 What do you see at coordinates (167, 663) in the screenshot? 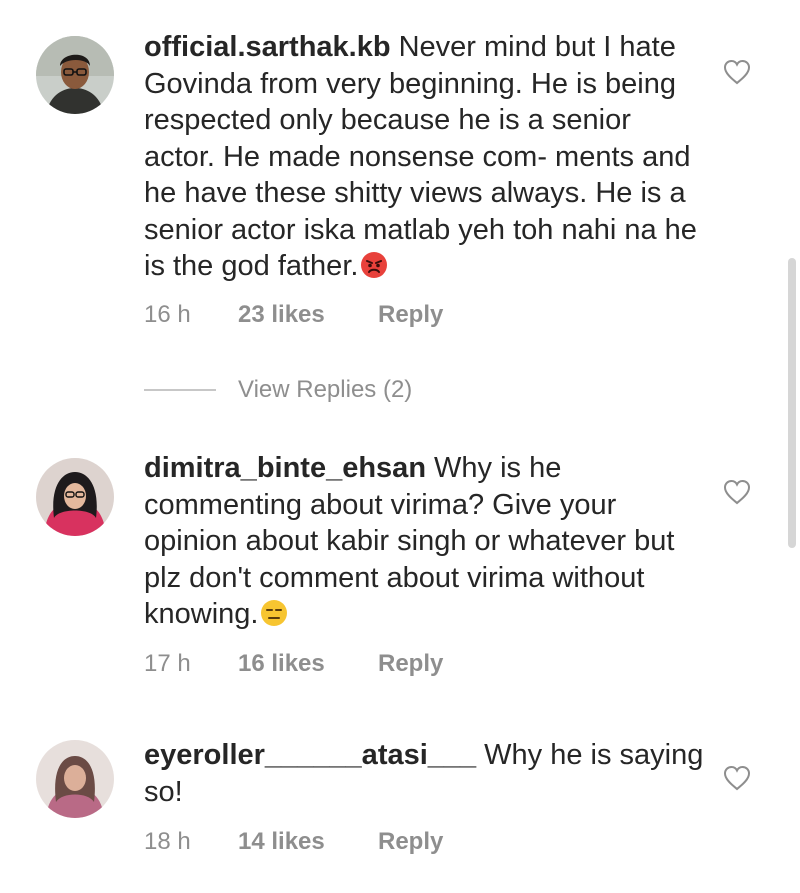
I see `comment-time: 17 h` at bounding box center [167, 663].